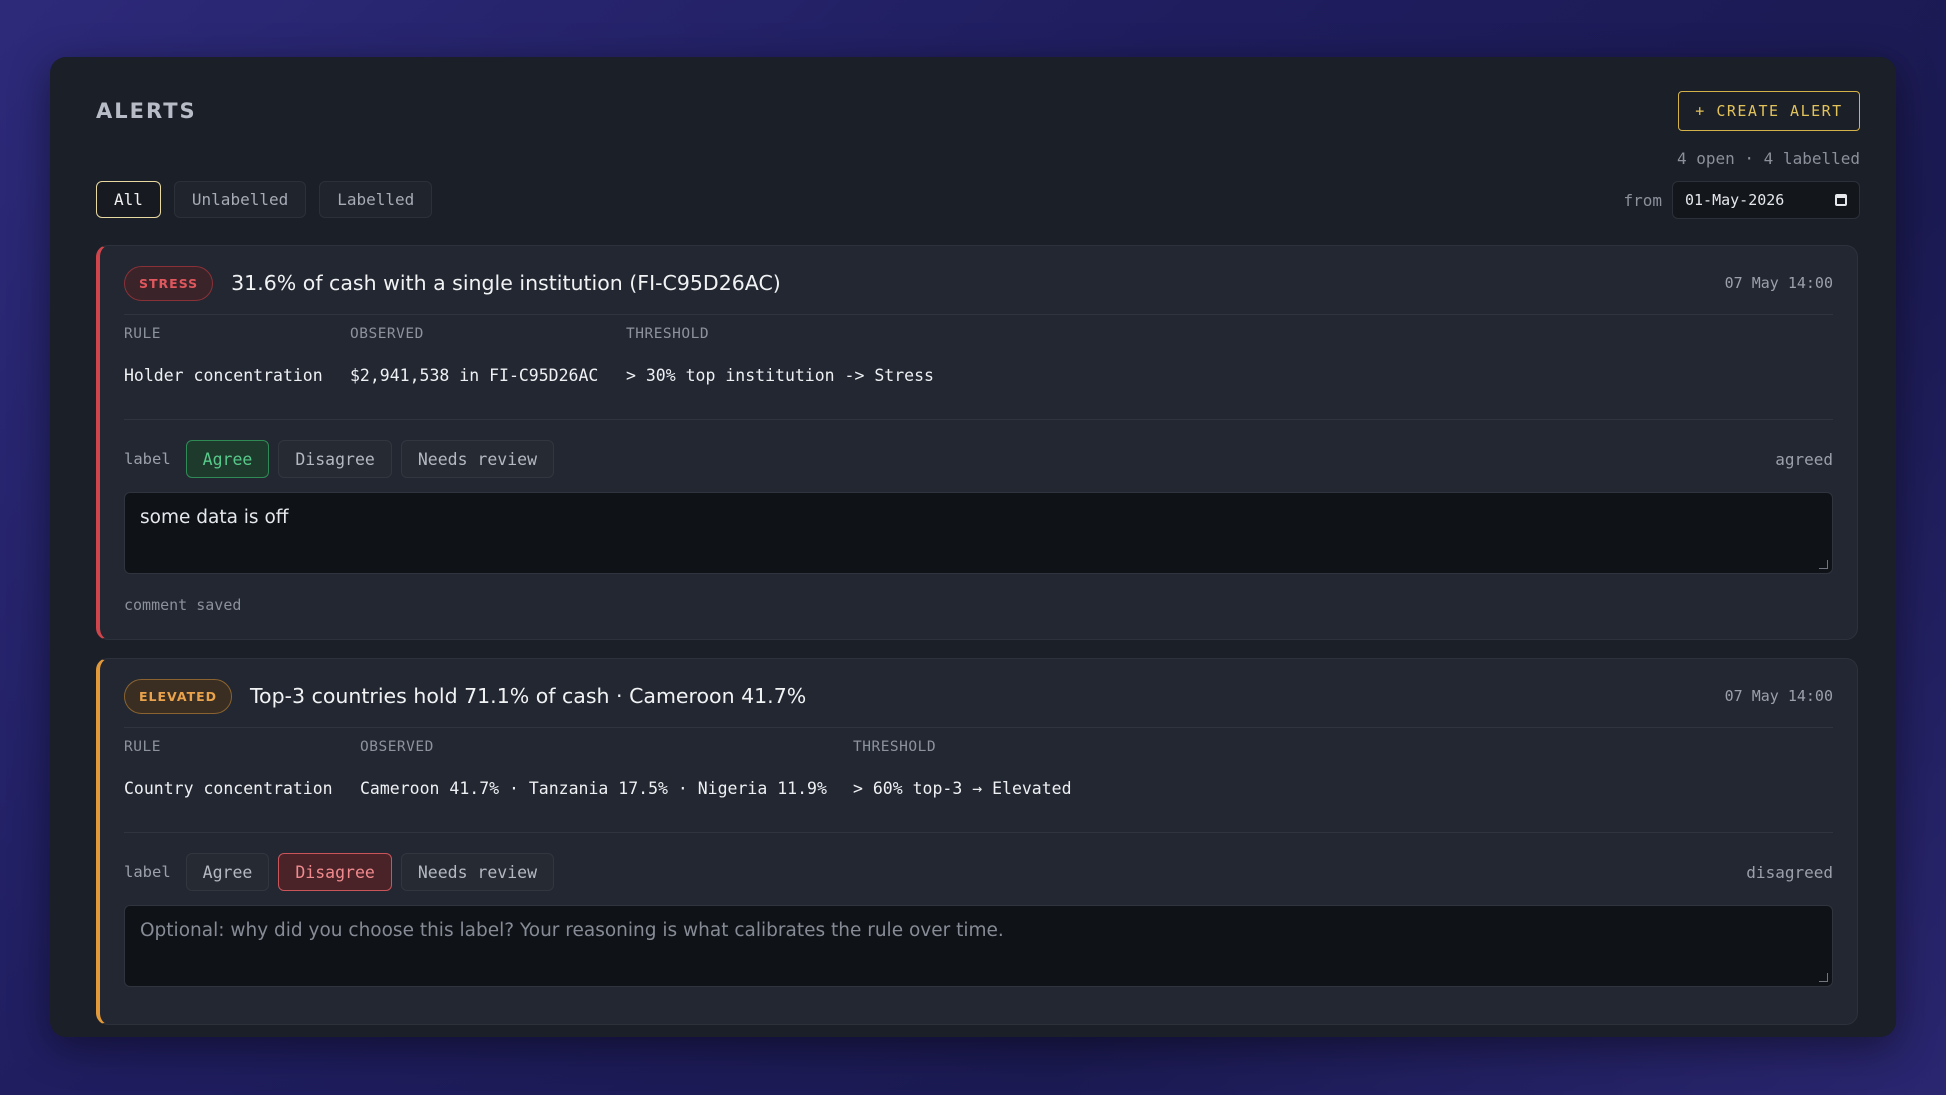 This screenshot has height=1095, width=1946. What do you see at coordinates (962, 788) in the screenshot?
I see `threshold-value: > 60% top-3 → Elevated` at bounding box center [962, 788].